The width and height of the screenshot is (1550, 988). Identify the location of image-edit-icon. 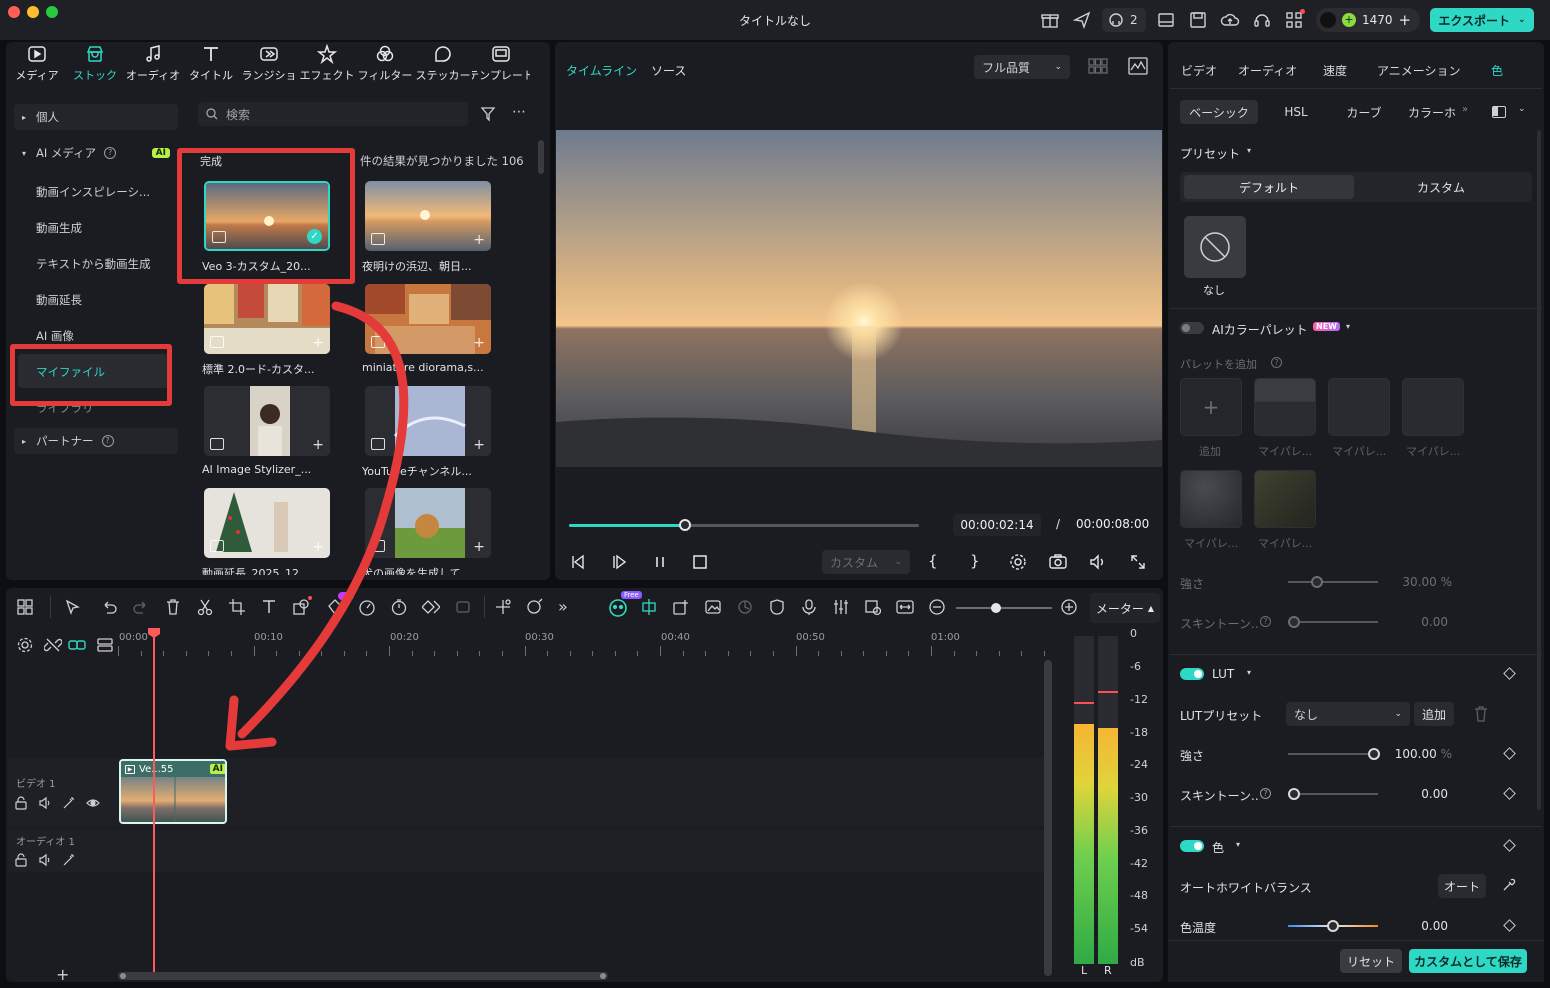
(713, 607).